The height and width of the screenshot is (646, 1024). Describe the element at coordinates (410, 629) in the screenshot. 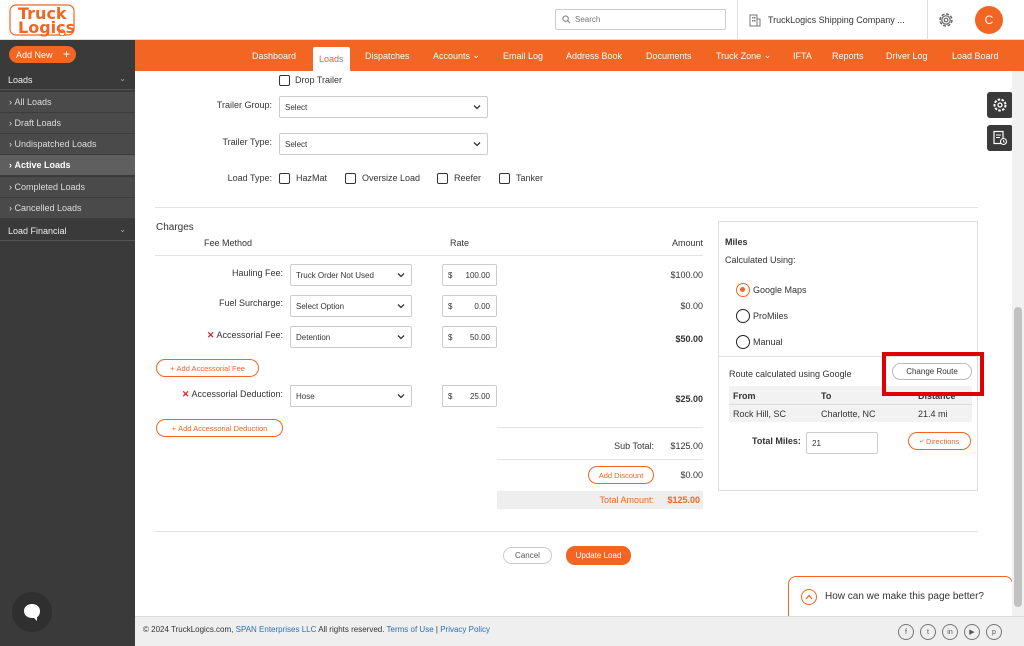

I see `terms-link: Terms of Use` at that location.